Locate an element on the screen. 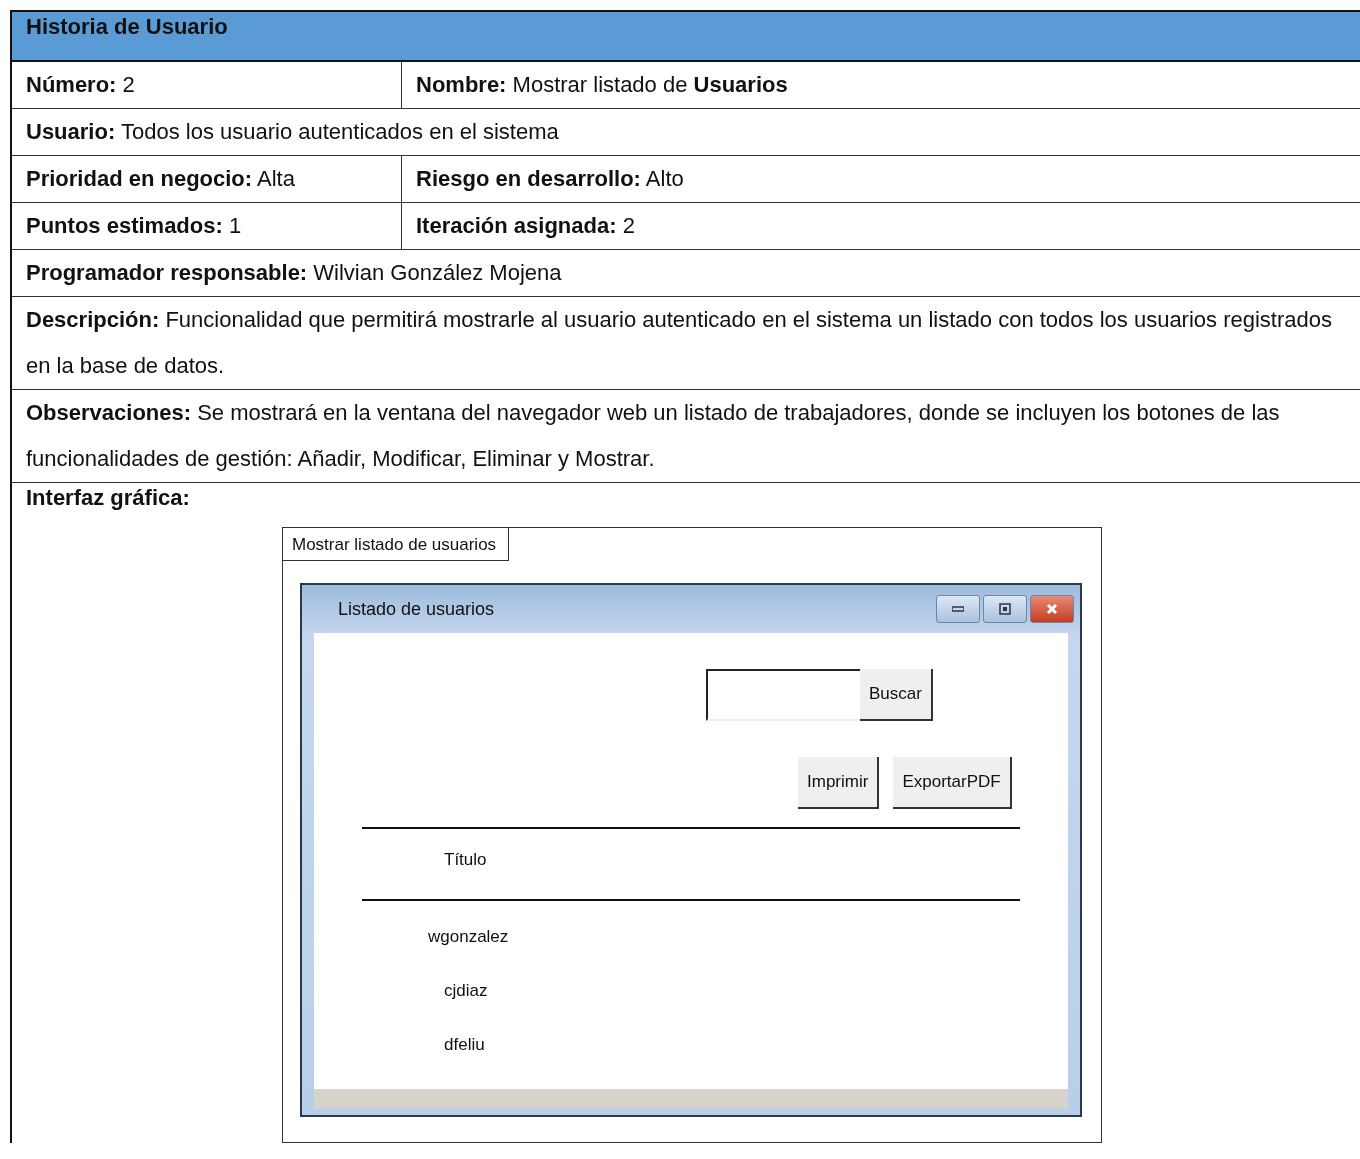 Image resolution: width=1360 pixels, height=1159 pixels. close-button is located at coordinates (1052, 609).